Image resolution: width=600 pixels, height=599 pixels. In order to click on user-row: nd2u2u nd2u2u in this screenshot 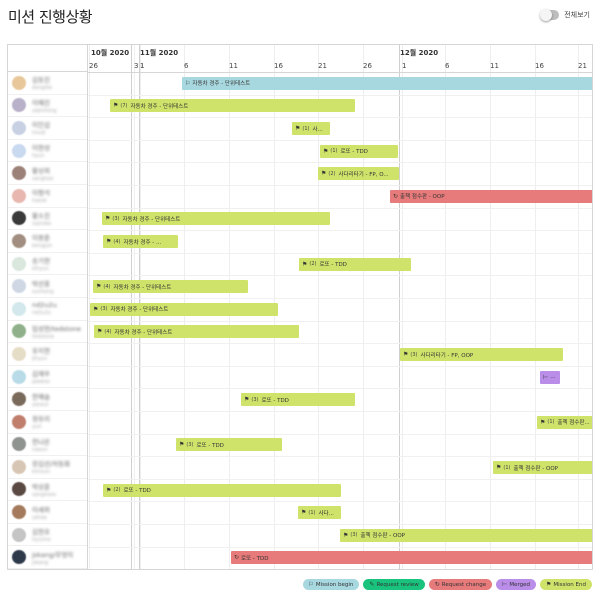, I will do `click(47, 309)`.